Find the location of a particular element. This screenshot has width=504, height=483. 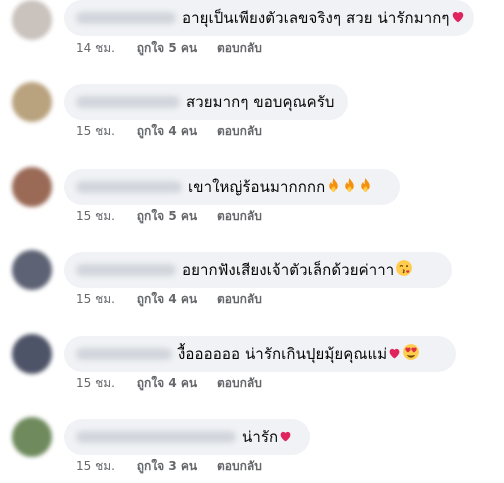

comment-bubble: น่ารัก is located at coordinates (187, 437).